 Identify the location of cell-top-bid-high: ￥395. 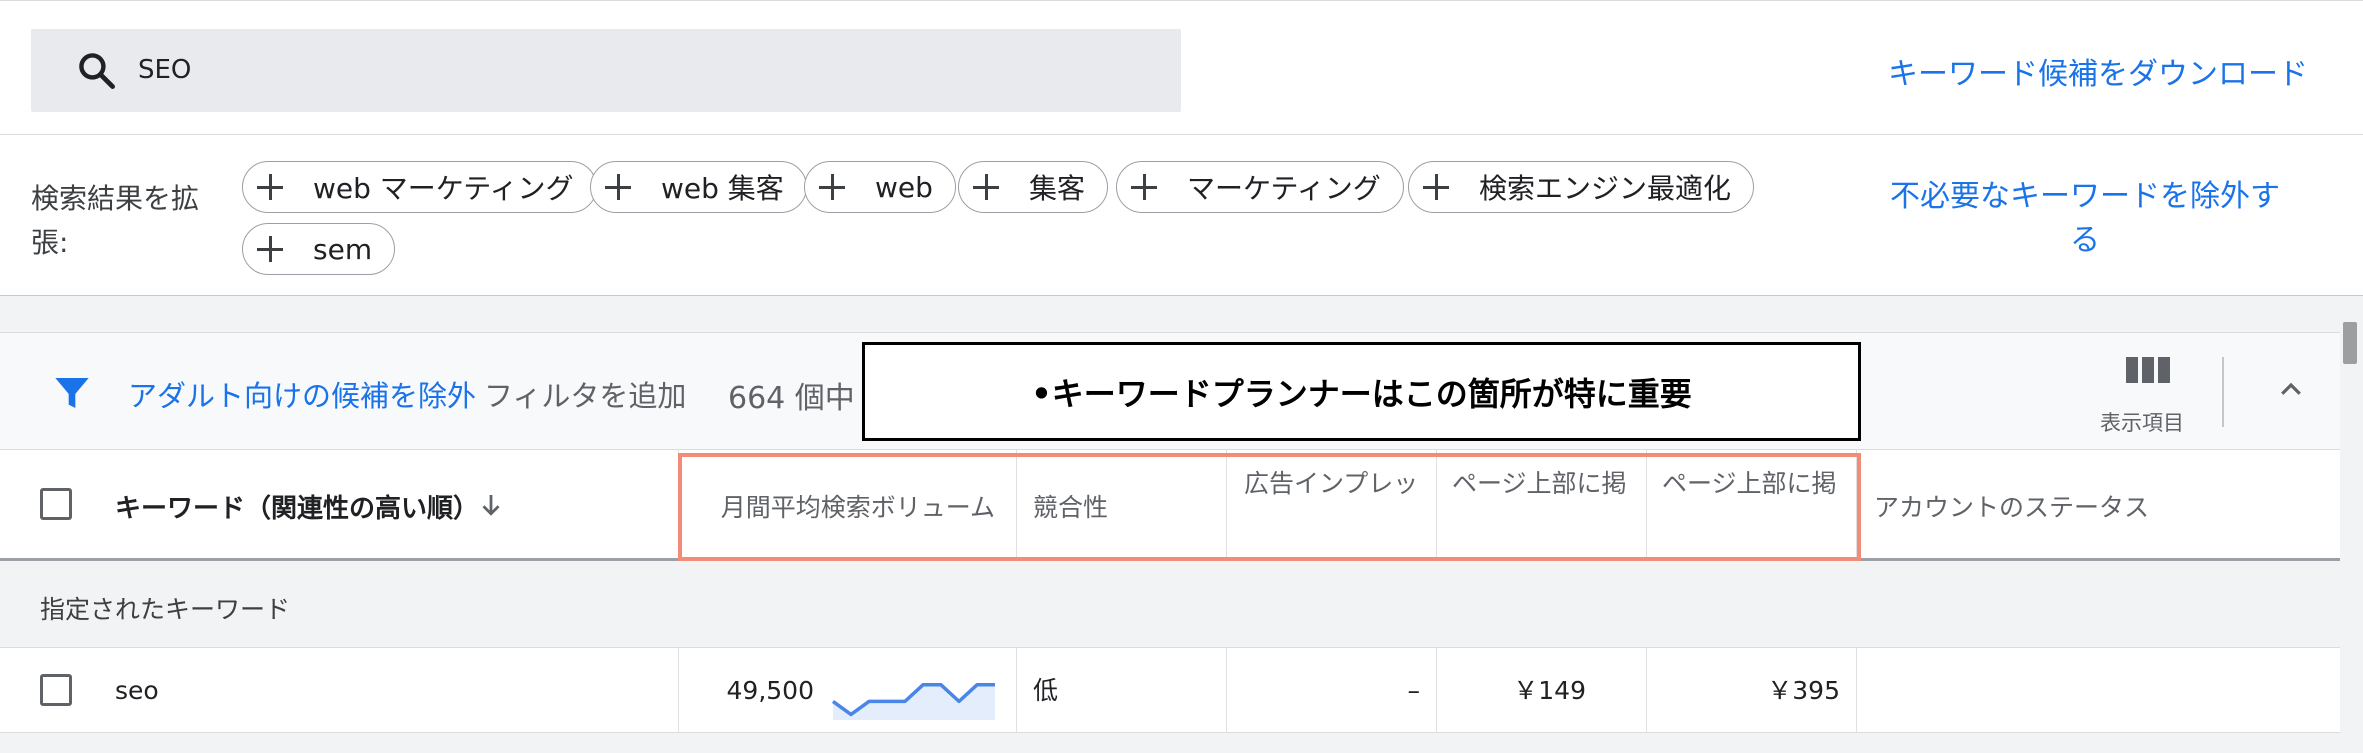
(1803, 690).